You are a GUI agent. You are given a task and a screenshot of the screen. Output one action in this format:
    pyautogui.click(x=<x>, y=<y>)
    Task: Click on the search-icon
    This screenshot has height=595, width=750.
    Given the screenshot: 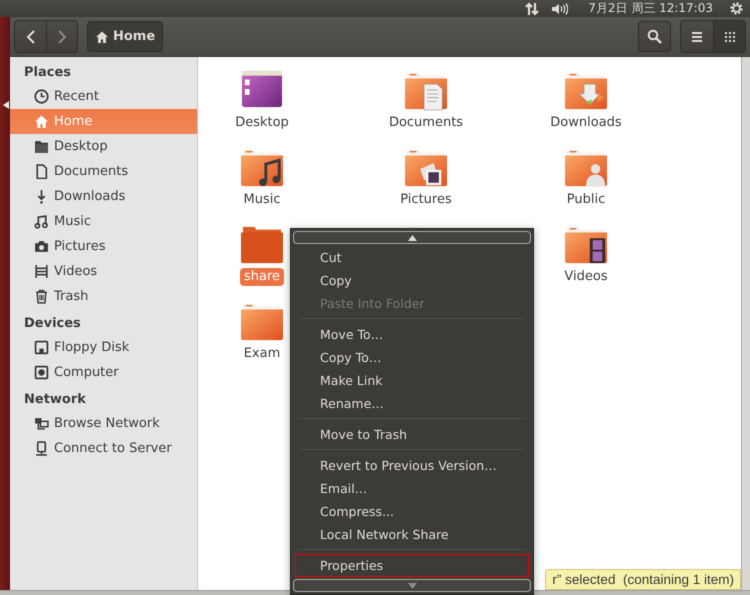 What is the action you would take?
    pyautogui.click(x=654, y=36)
    